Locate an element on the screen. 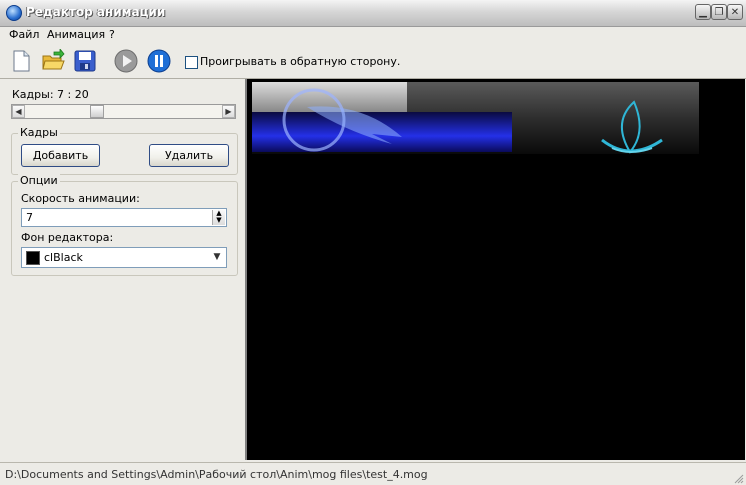 This screenshot has height=485, width=746. minimize-button: ▁ is located at coordinates (703, 12).